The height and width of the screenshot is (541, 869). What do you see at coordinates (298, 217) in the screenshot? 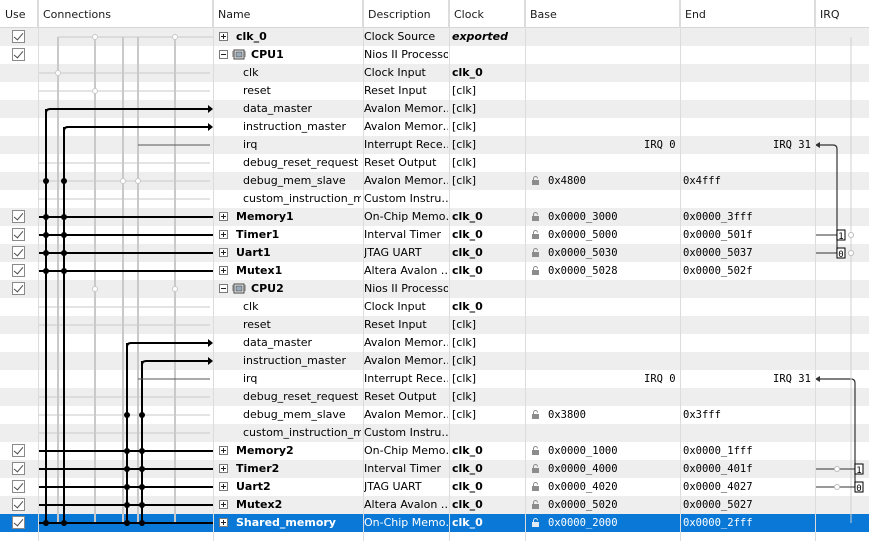
I see `component-name: Memory1` at bounding box center [298, 217].